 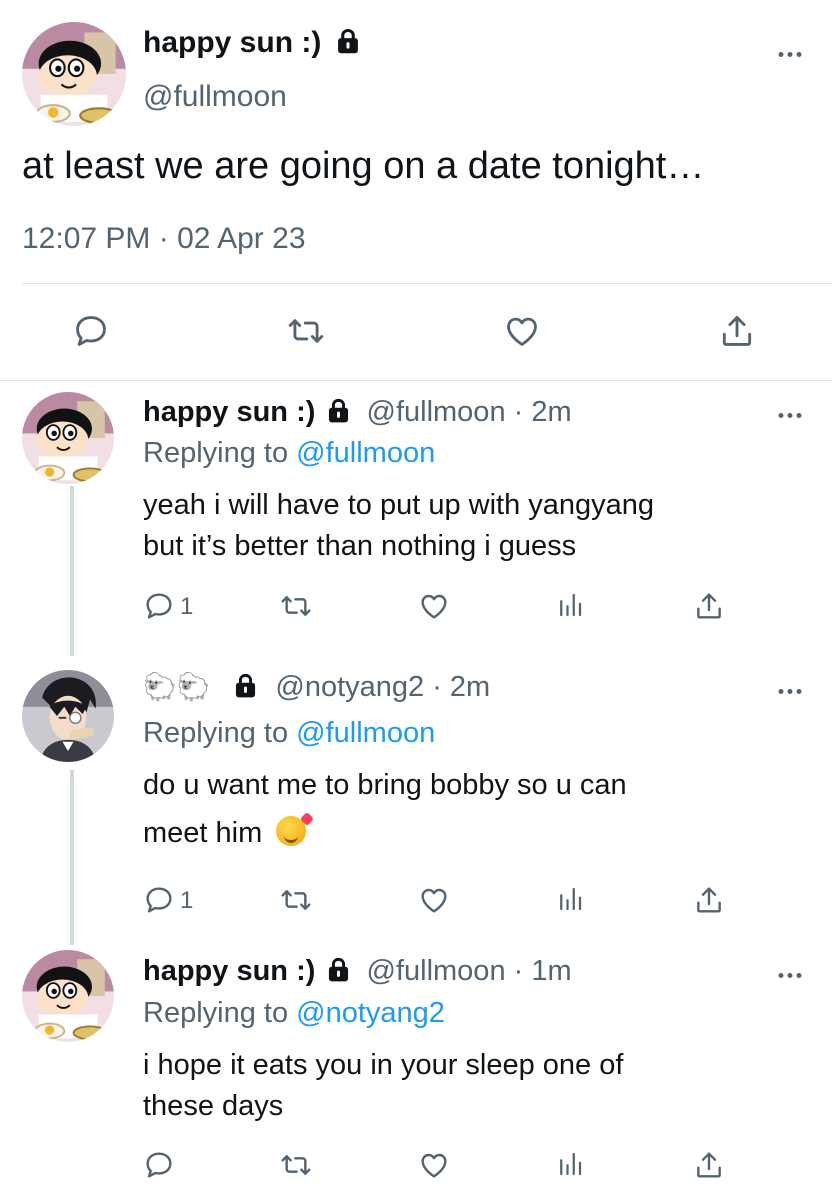 I want to click on reply-text-line: but it’s better than nothing i guess, so click(x=360, y=546).